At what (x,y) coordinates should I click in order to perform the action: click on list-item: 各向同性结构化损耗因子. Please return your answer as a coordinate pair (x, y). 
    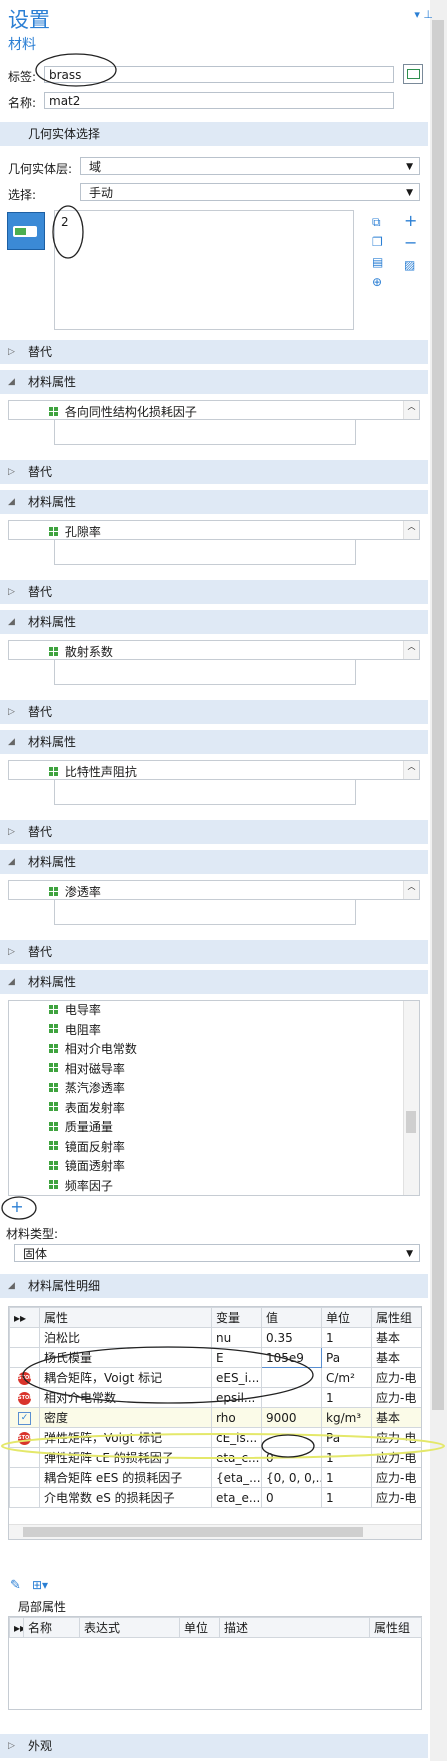
    Looking at the image, I should click on (123, 411).